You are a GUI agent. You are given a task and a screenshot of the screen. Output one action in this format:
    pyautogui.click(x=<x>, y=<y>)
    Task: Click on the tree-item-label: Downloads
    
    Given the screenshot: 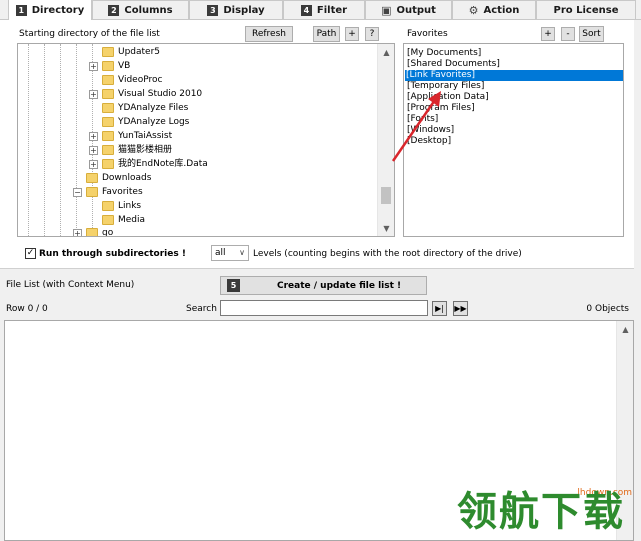 What is the action you would take?
    pyautogui.click(x=127, y=178)
    